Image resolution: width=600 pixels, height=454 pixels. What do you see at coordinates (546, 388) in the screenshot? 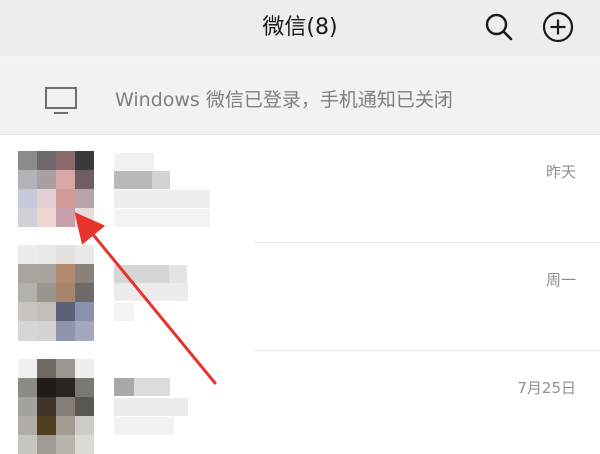
I see `chat-time: 7月25日` at bounding box center [546, 388].